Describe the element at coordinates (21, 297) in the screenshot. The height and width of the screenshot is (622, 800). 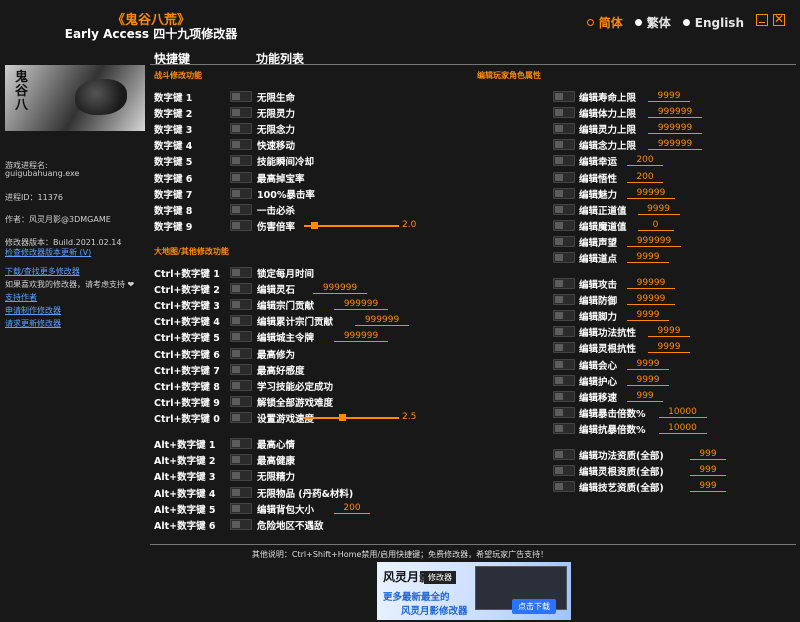
I see `support-author-link: 支持作者` at that location.